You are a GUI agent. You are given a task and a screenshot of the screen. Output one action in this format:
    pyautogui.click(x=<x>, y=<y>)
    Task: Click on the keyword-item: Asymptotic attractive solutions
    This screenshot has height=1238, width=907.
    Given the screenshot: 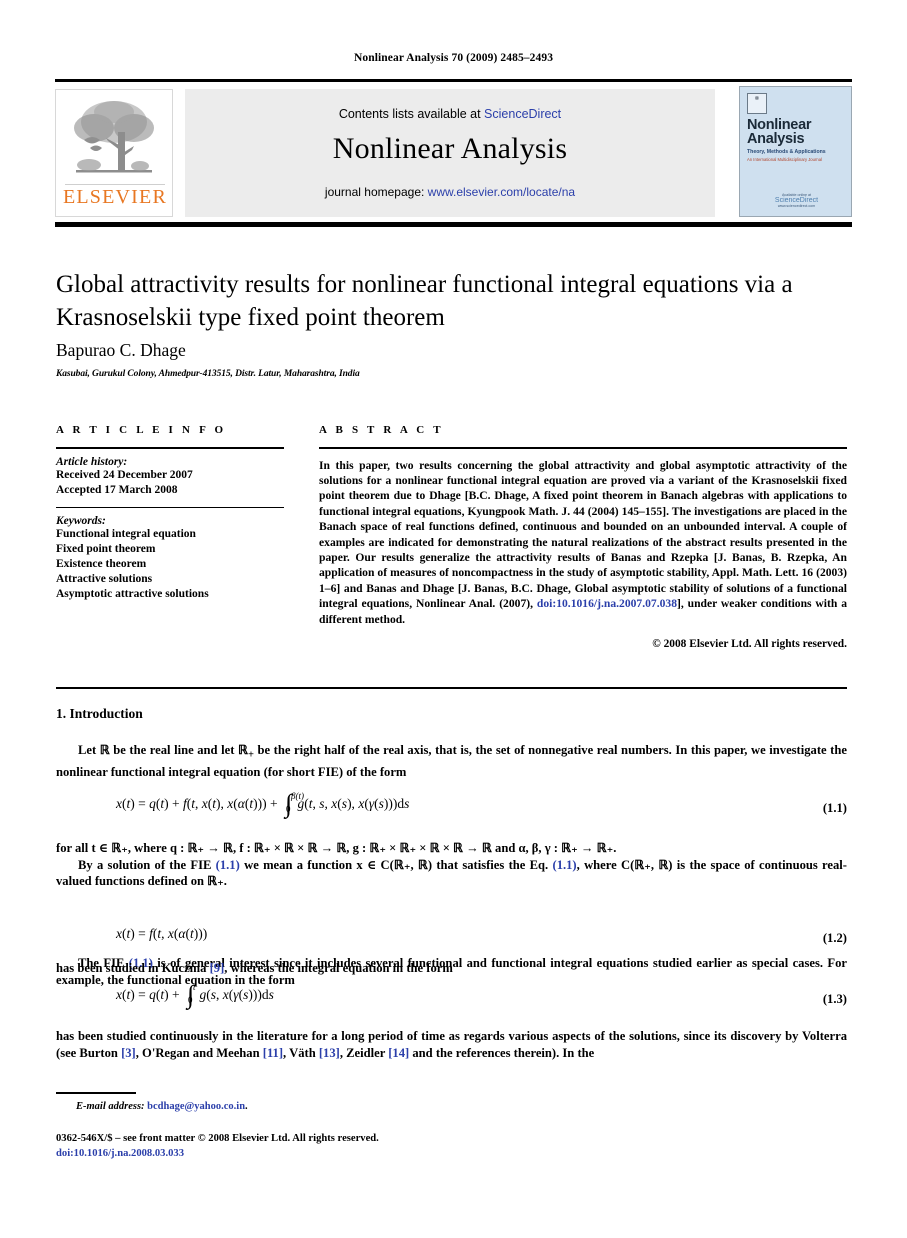 What is the action you would take?
    pyautogui.click(x=132, y=593)
    